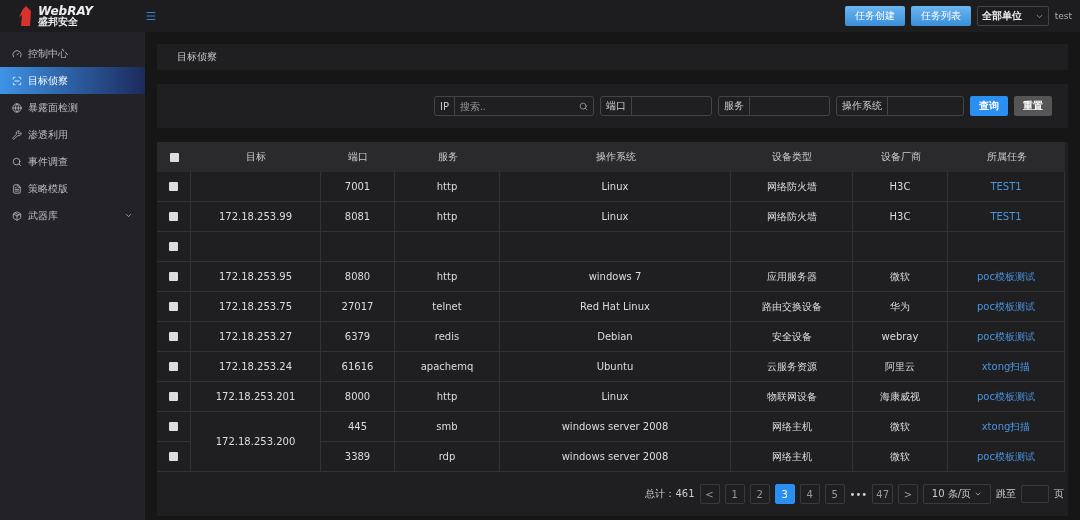 This screenshot has height=520, width=1080. Describe the element at coordinates (17, 80) in the screenshot. I see `scan-icon` at that location.